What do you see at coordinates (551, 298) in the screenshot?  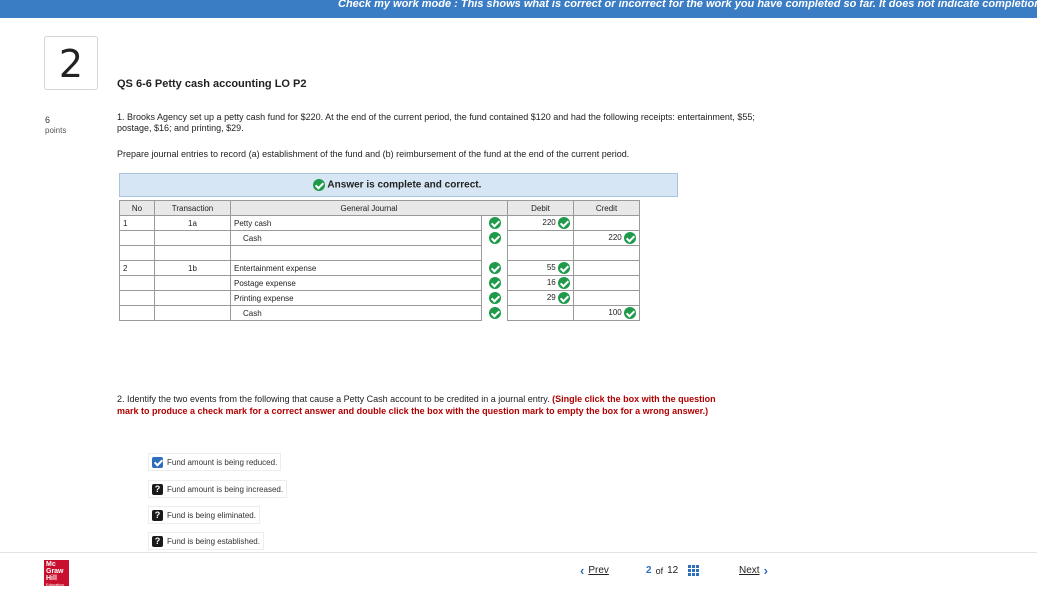 I see `debit-value: 29` at bounding box center [551, 298].